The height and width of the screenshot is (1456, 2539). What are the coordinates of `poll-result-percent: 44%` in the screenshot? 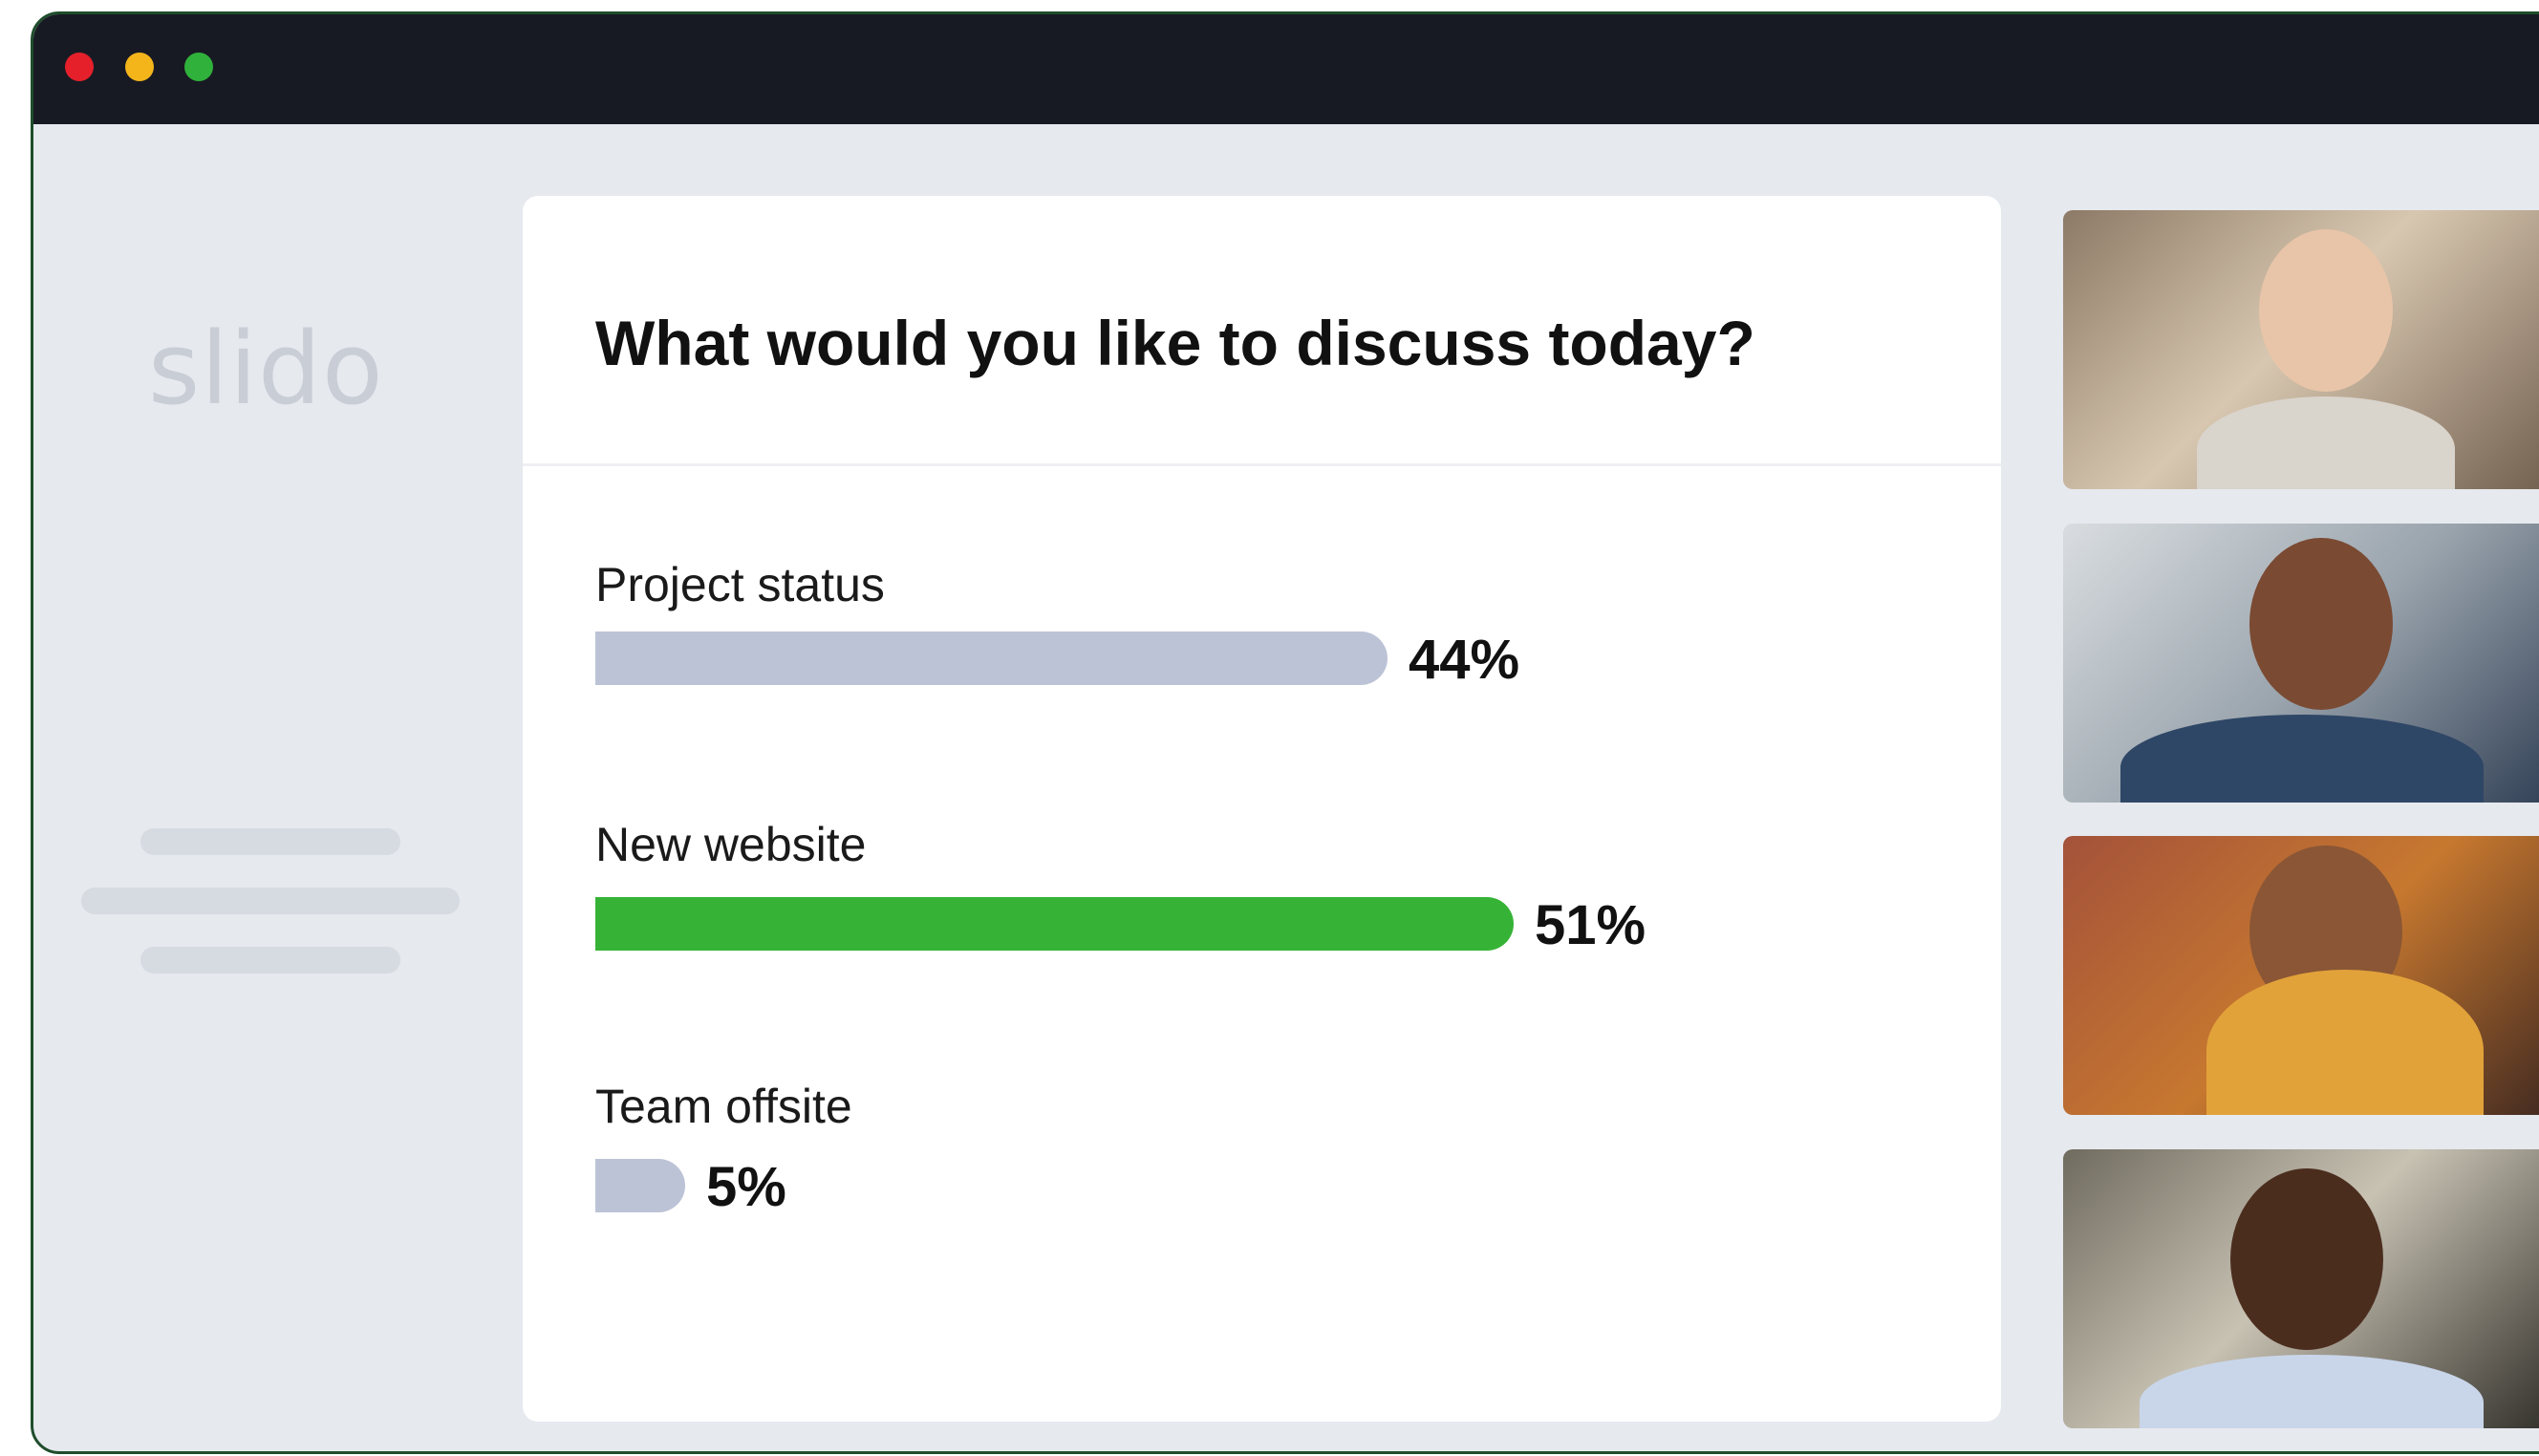 It's located at (1464, 660).